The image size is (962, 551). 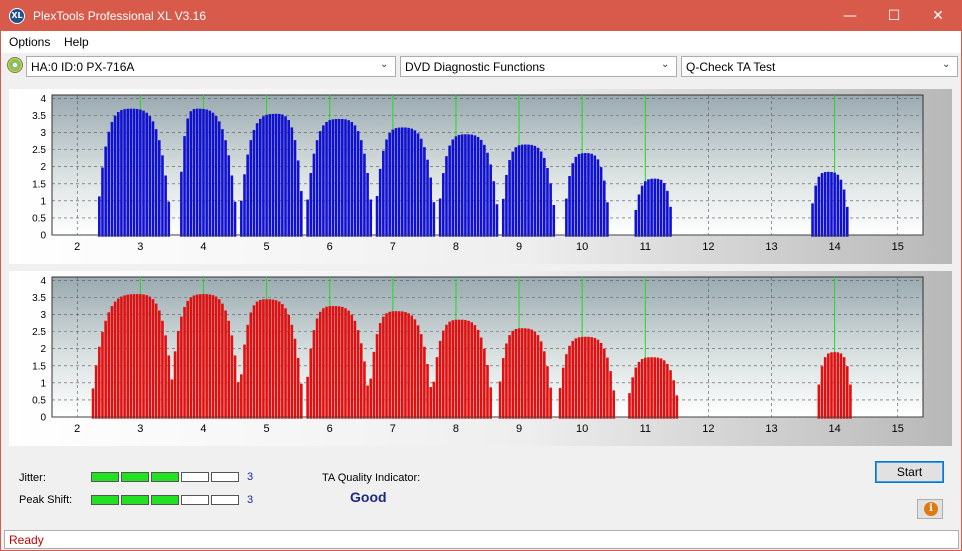 What do you see at coordinates (538, 66) in the screenshot?
I see `function-select: DVD Diagnostic Functions ⌄` at bounding box center [538, 66].